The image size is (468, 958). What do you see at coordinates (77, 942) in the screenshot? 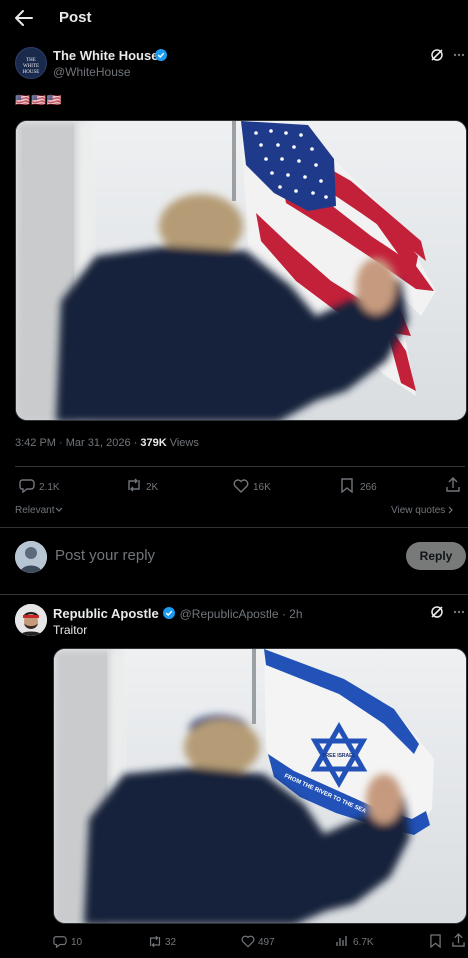
I see `reply-count: 10` at bounding box center [77, 942].